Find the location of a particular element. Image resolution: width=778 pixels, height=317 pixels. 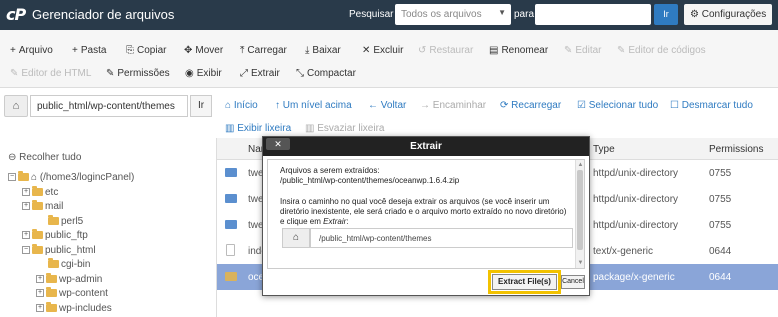

extract-path-input: /public_html/wp-content/themes is located at coordinates (441, 238).